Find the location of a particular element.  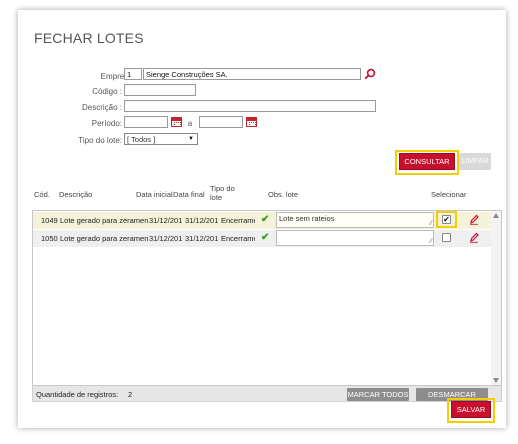

consultar-button: CONSULTAR is located at coordinates (427, 161).